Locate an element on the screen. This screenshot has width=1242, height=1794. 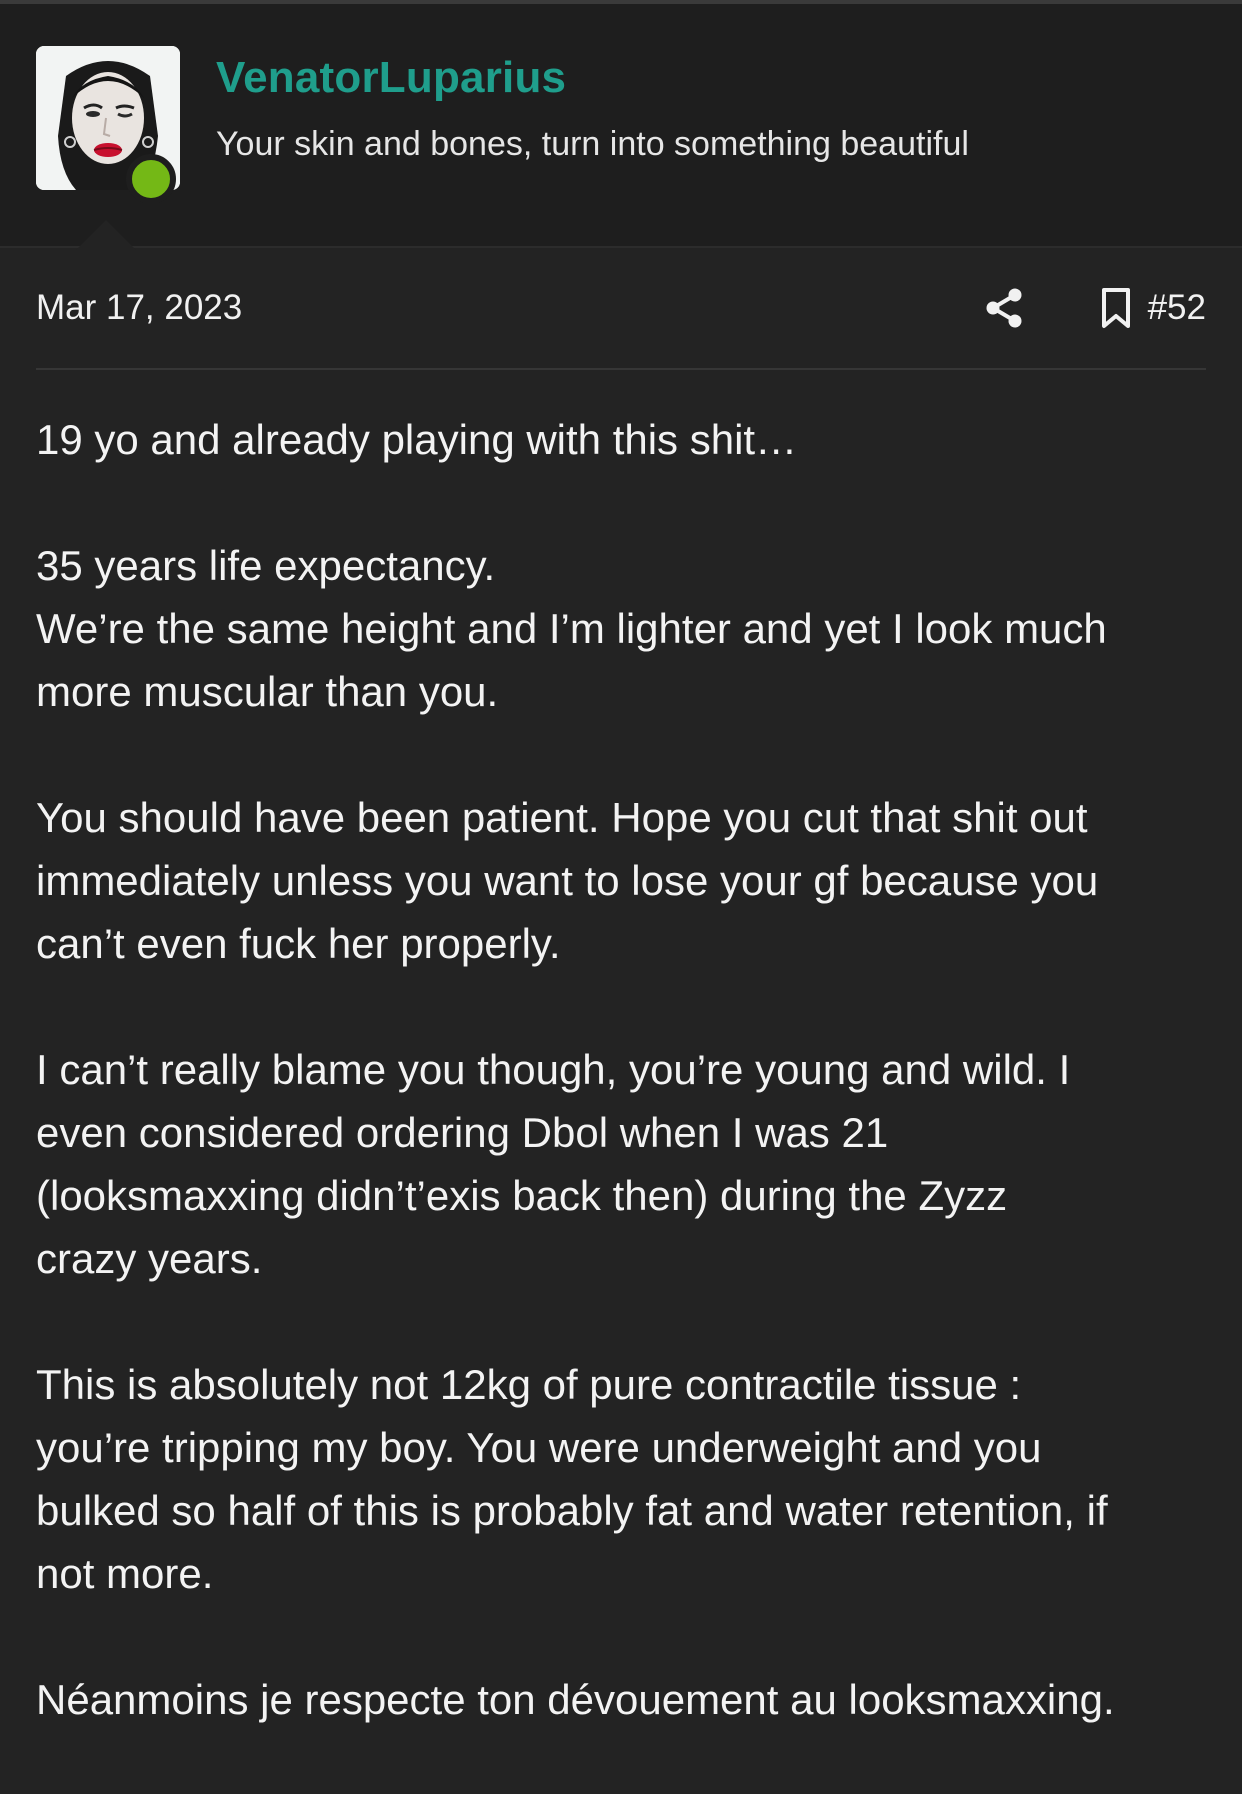
post-line: 35 years life expectancy. is located at coordinates (266, 565).